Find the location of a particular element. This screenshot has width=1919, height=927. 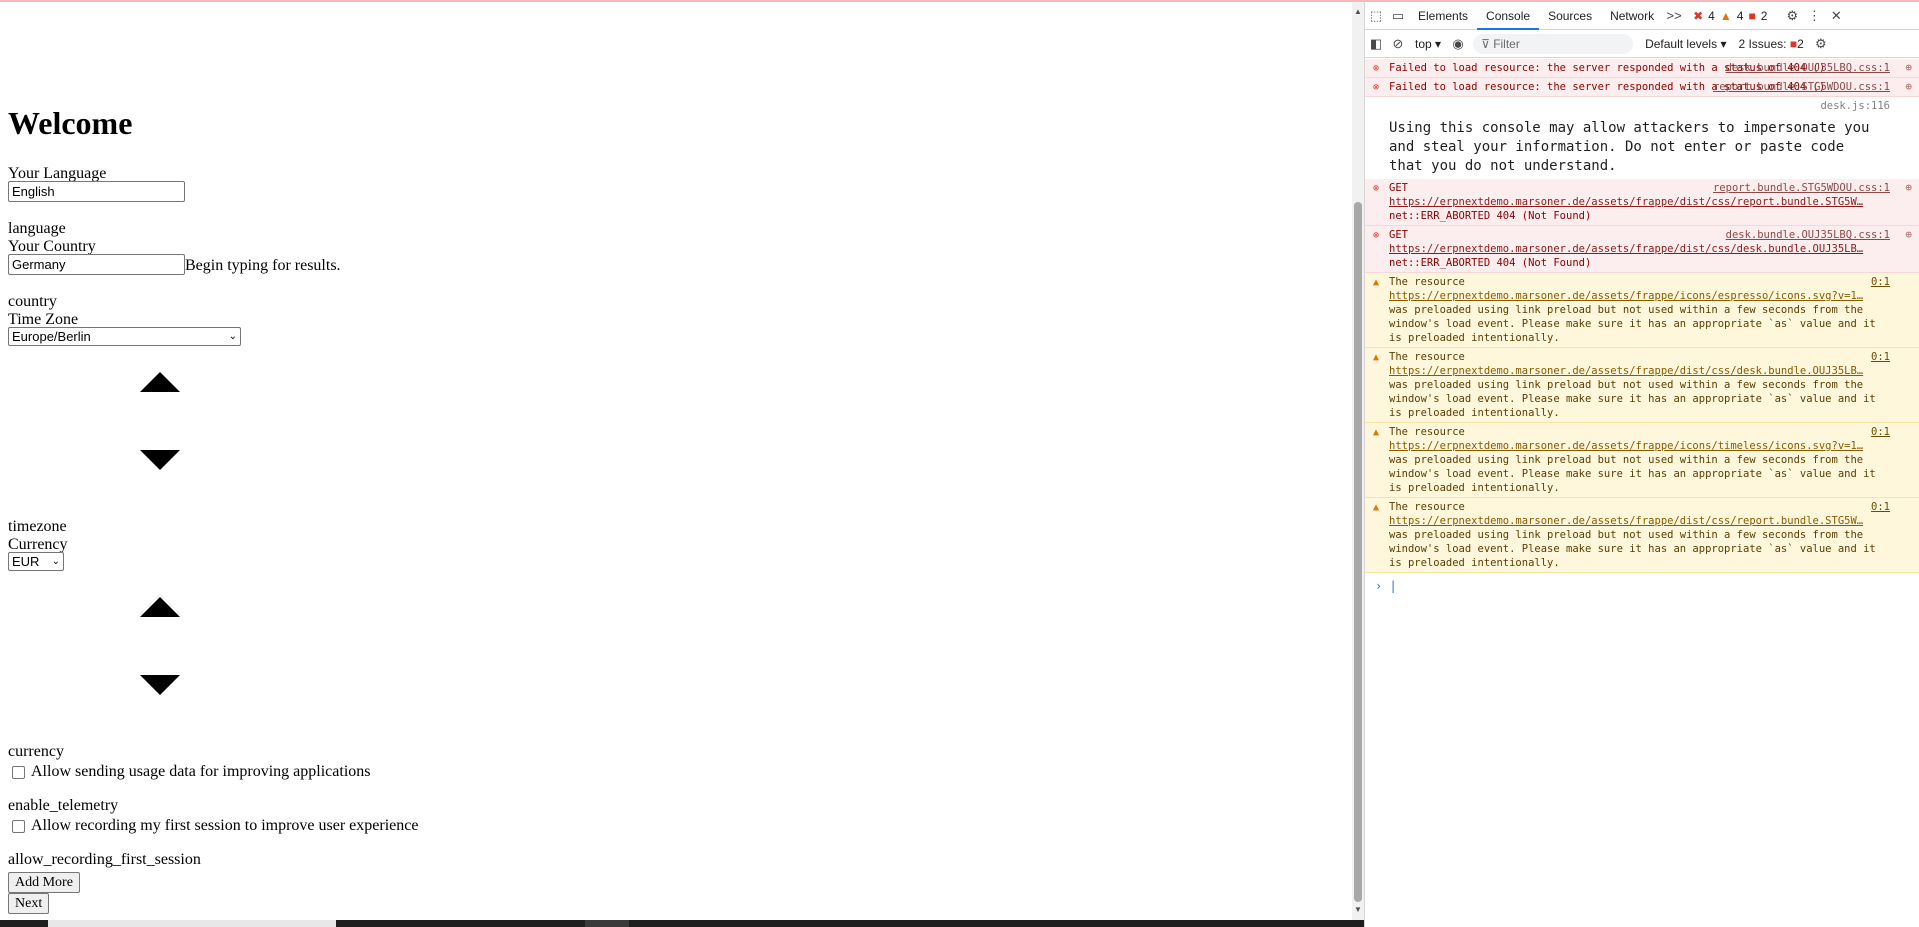

context-value: top is located at coordinates (1423, 44).